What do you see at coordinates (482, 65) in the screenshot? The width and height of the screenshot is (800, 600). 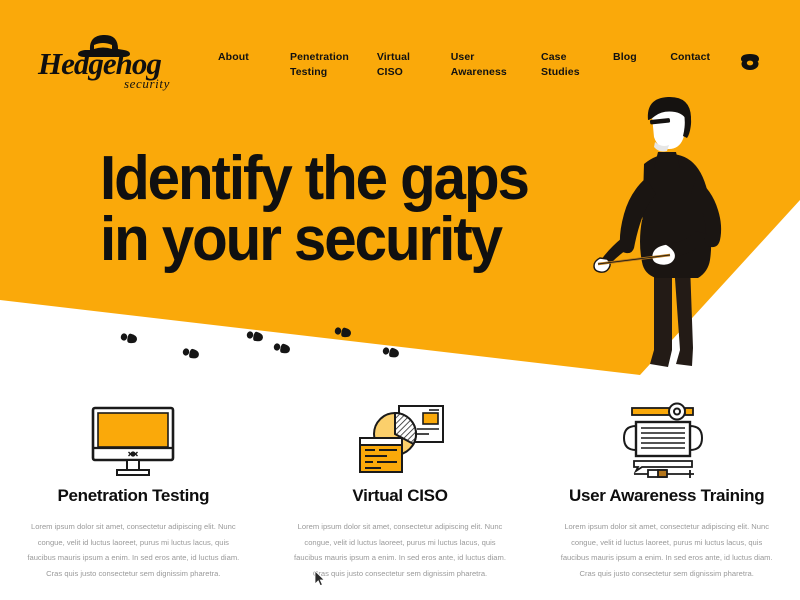 I see `nav-item-user-awareness: User Awareness` at bounding box center [482, 65].